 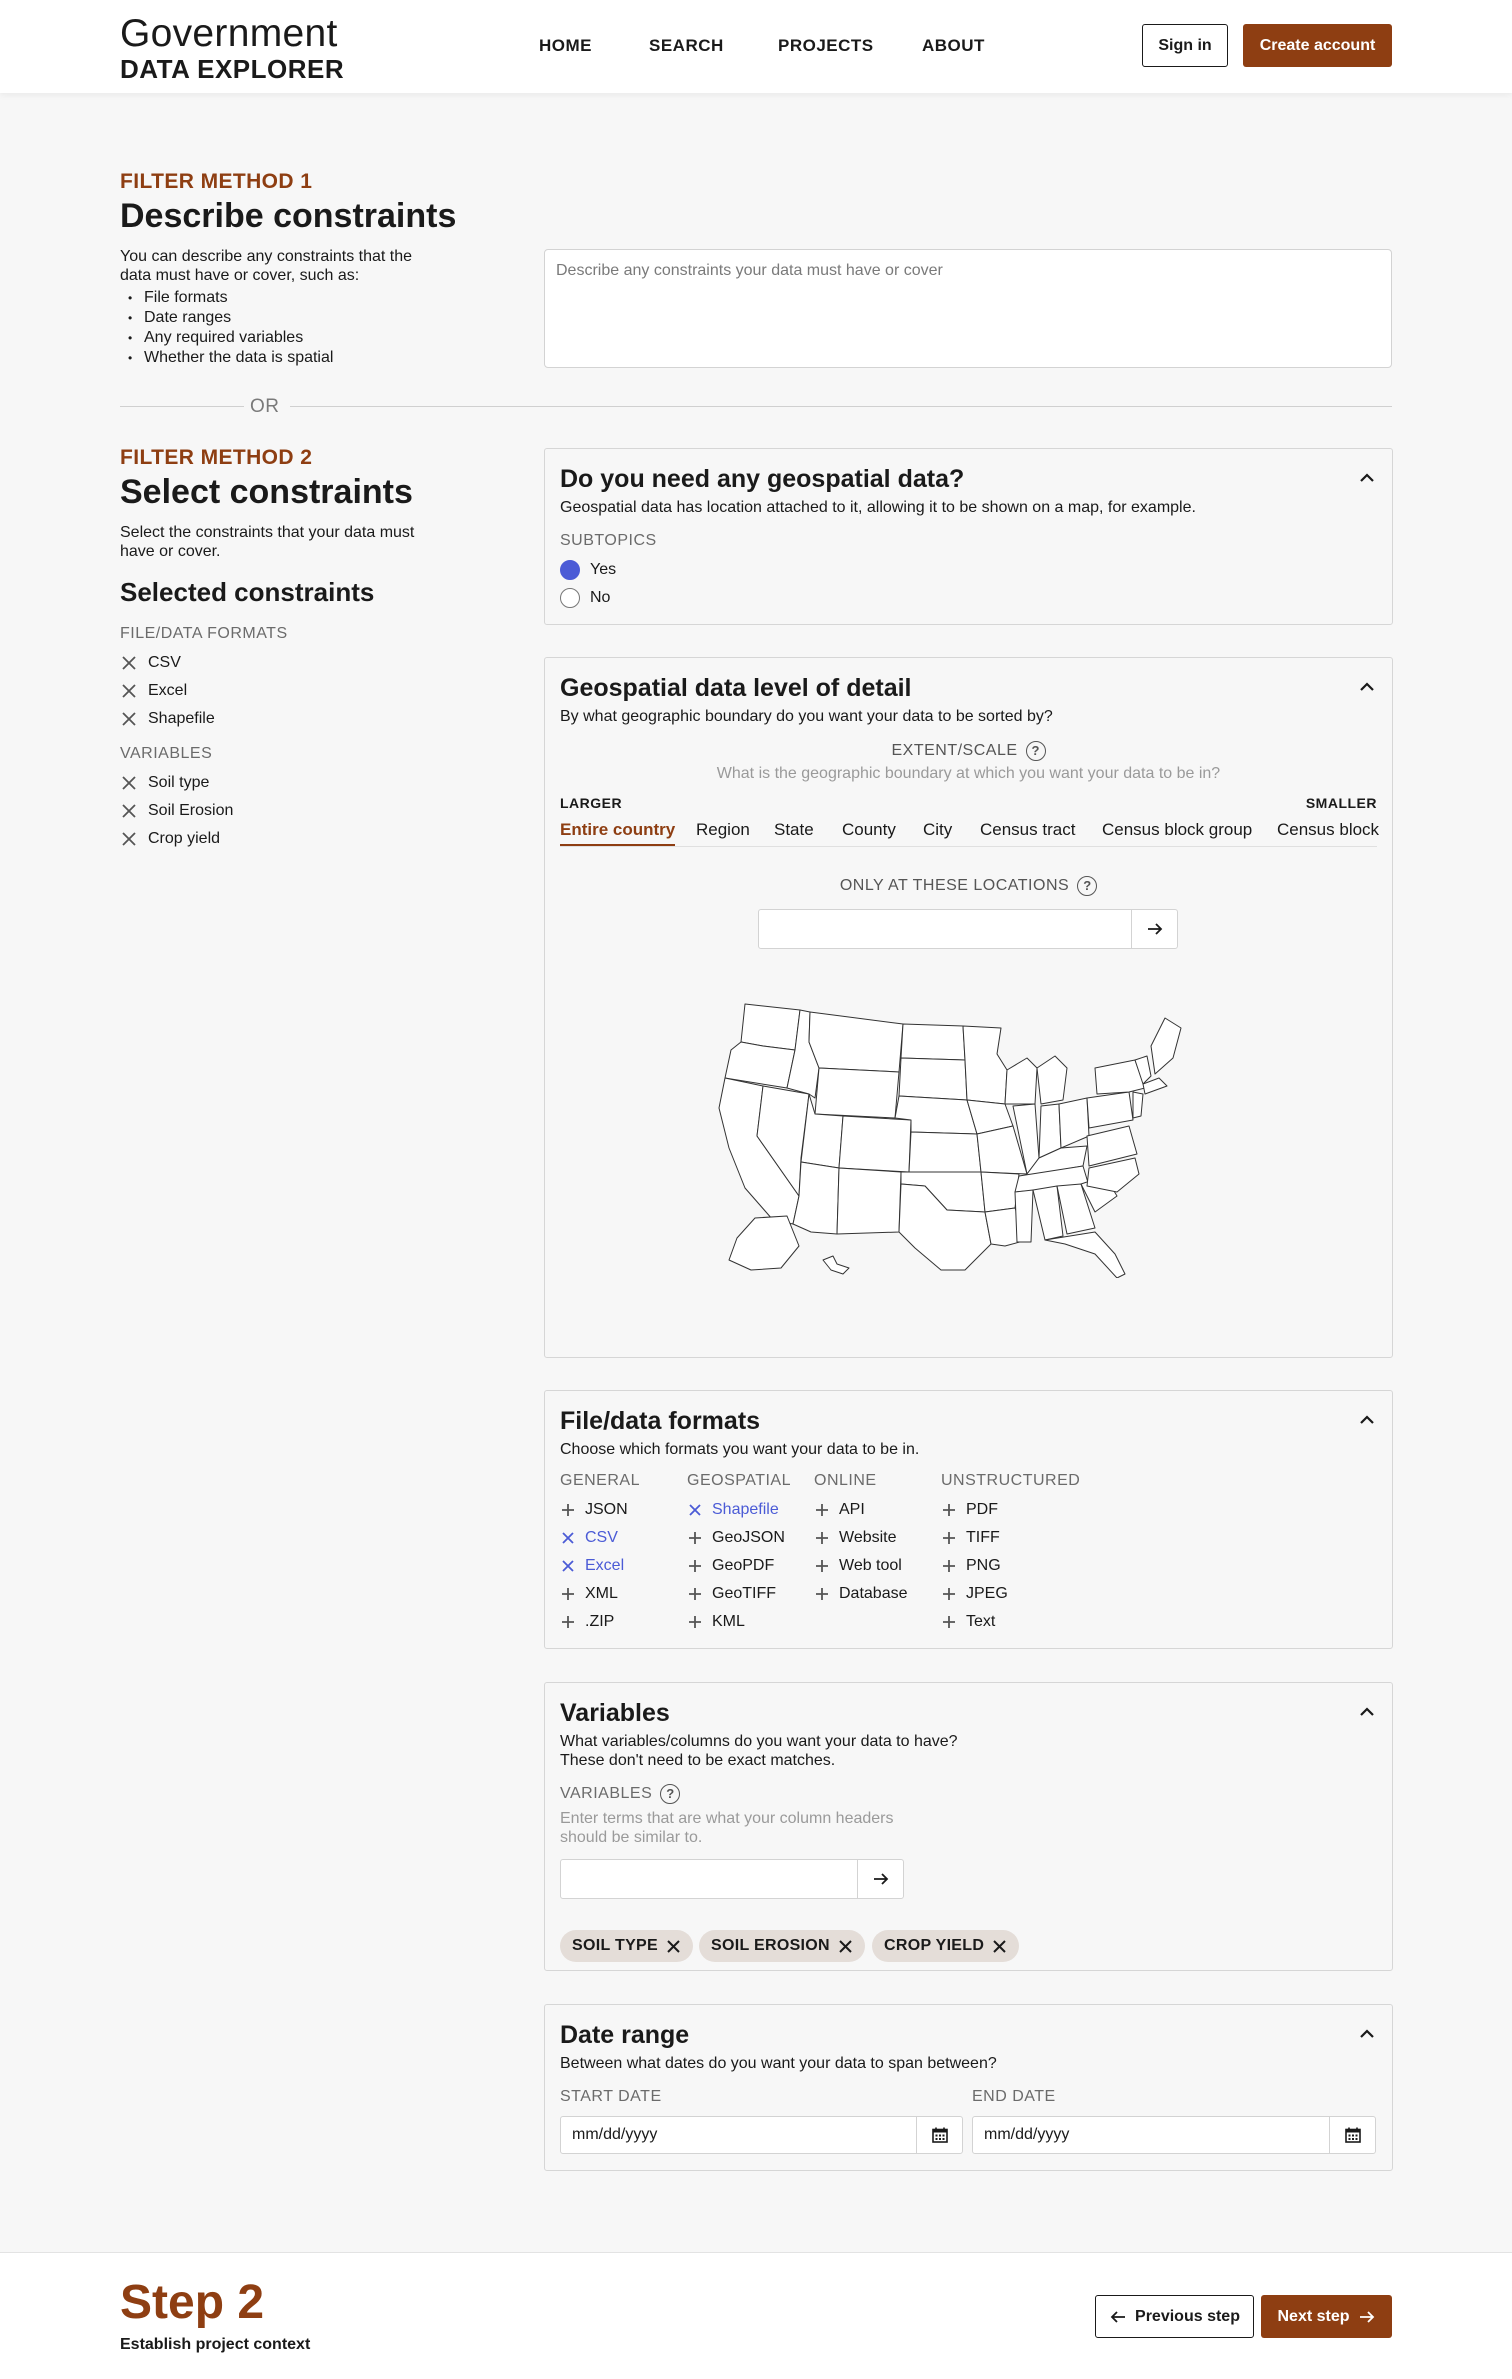 What do you see at coordinates (1174, 2135) in the screenshot?
I see `end-date-input: mm/dd/yyyy` at bounding box center [1174, 2135].